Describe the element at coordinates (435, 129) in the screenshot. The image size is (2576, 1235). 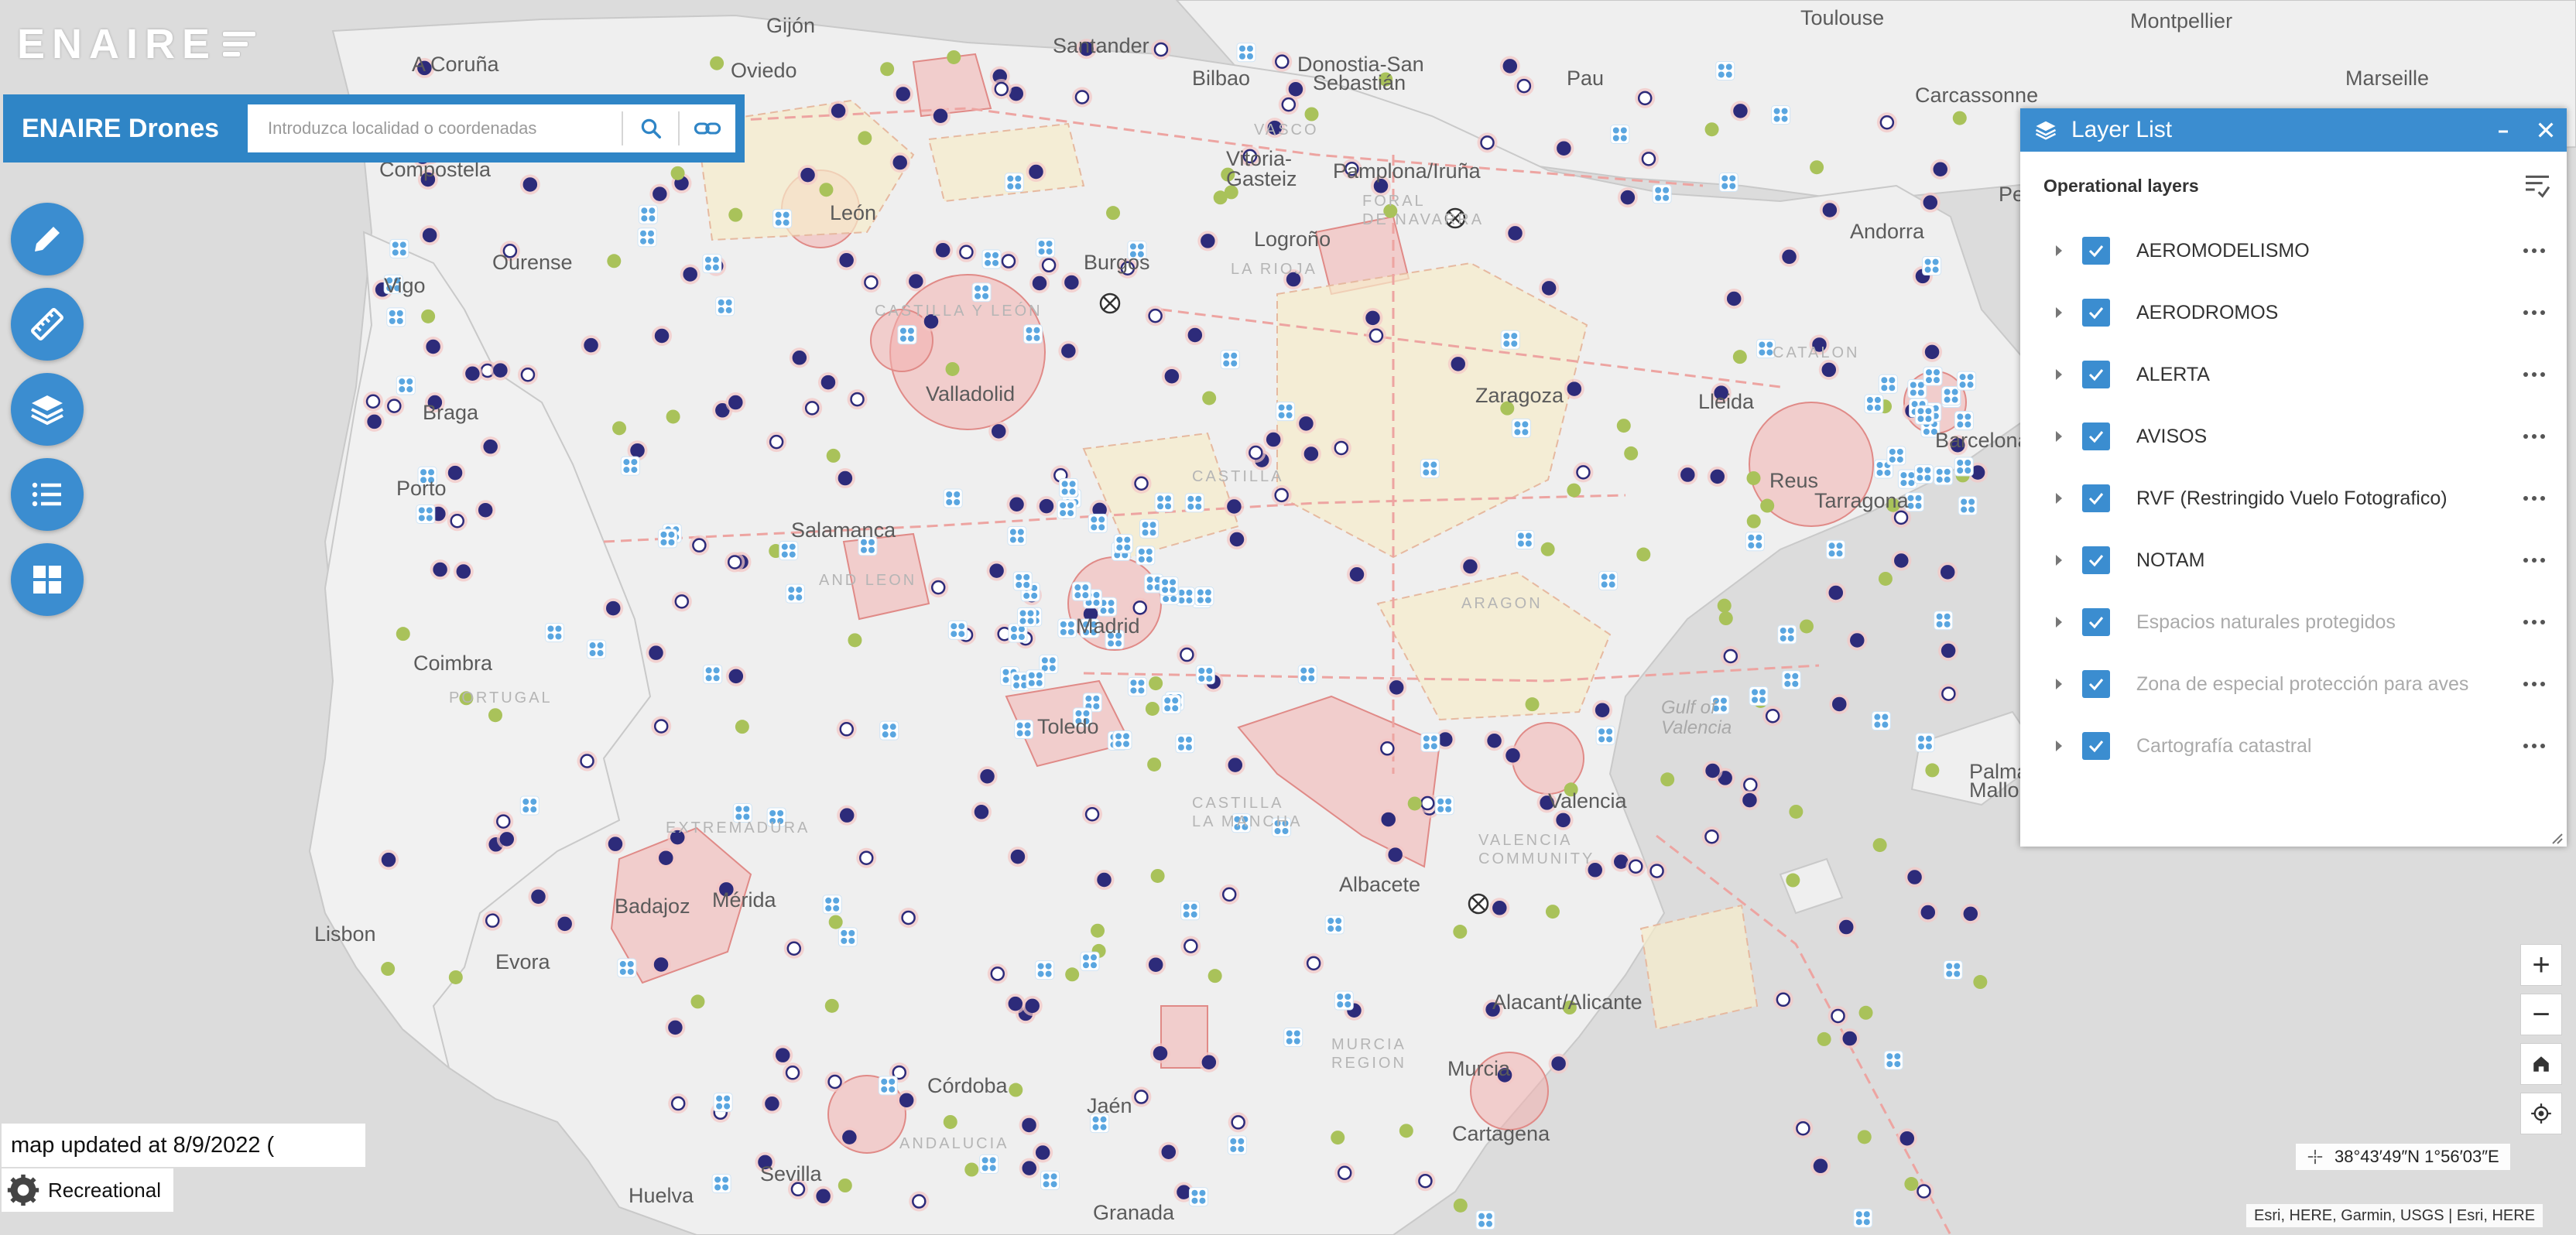
I see `search-input` at that location.